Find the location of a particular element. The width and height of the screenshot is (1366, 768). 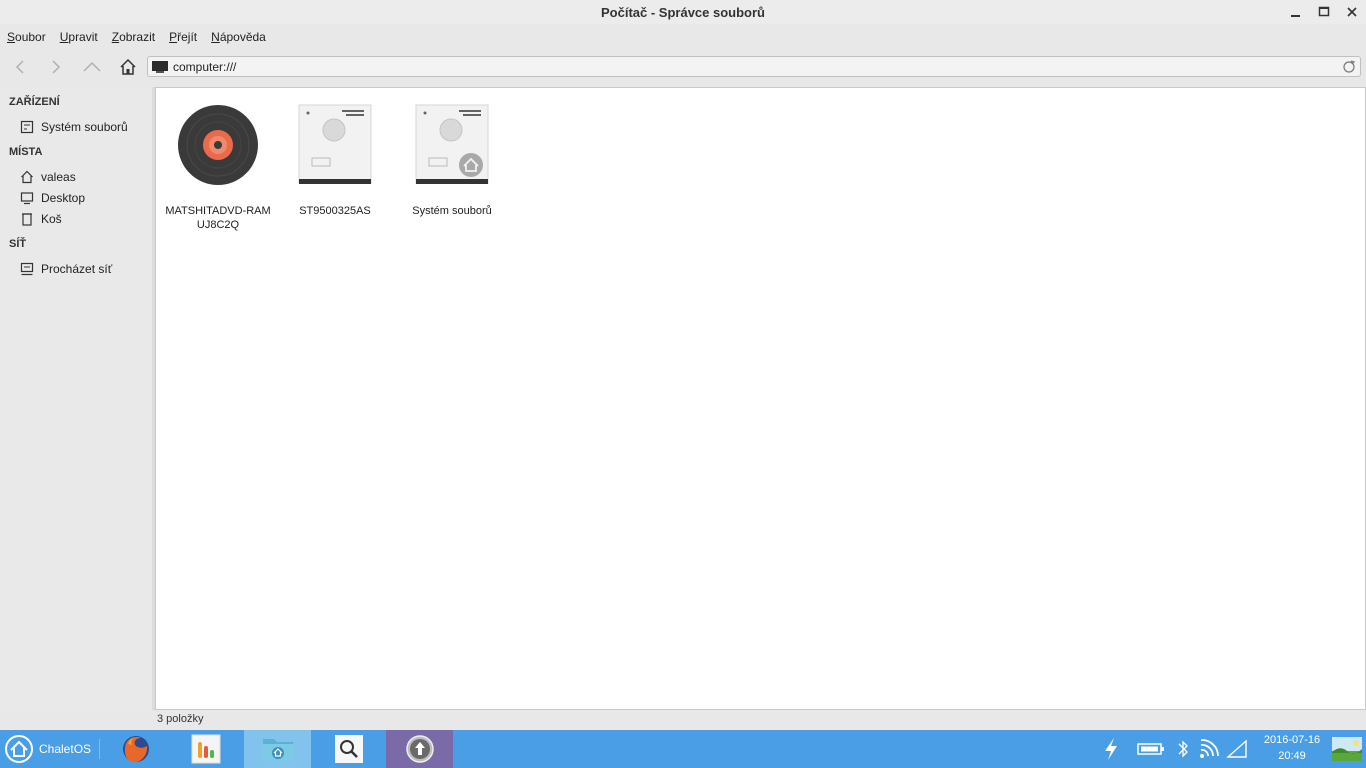

reload-icon is located at coordinates (1349, 66).